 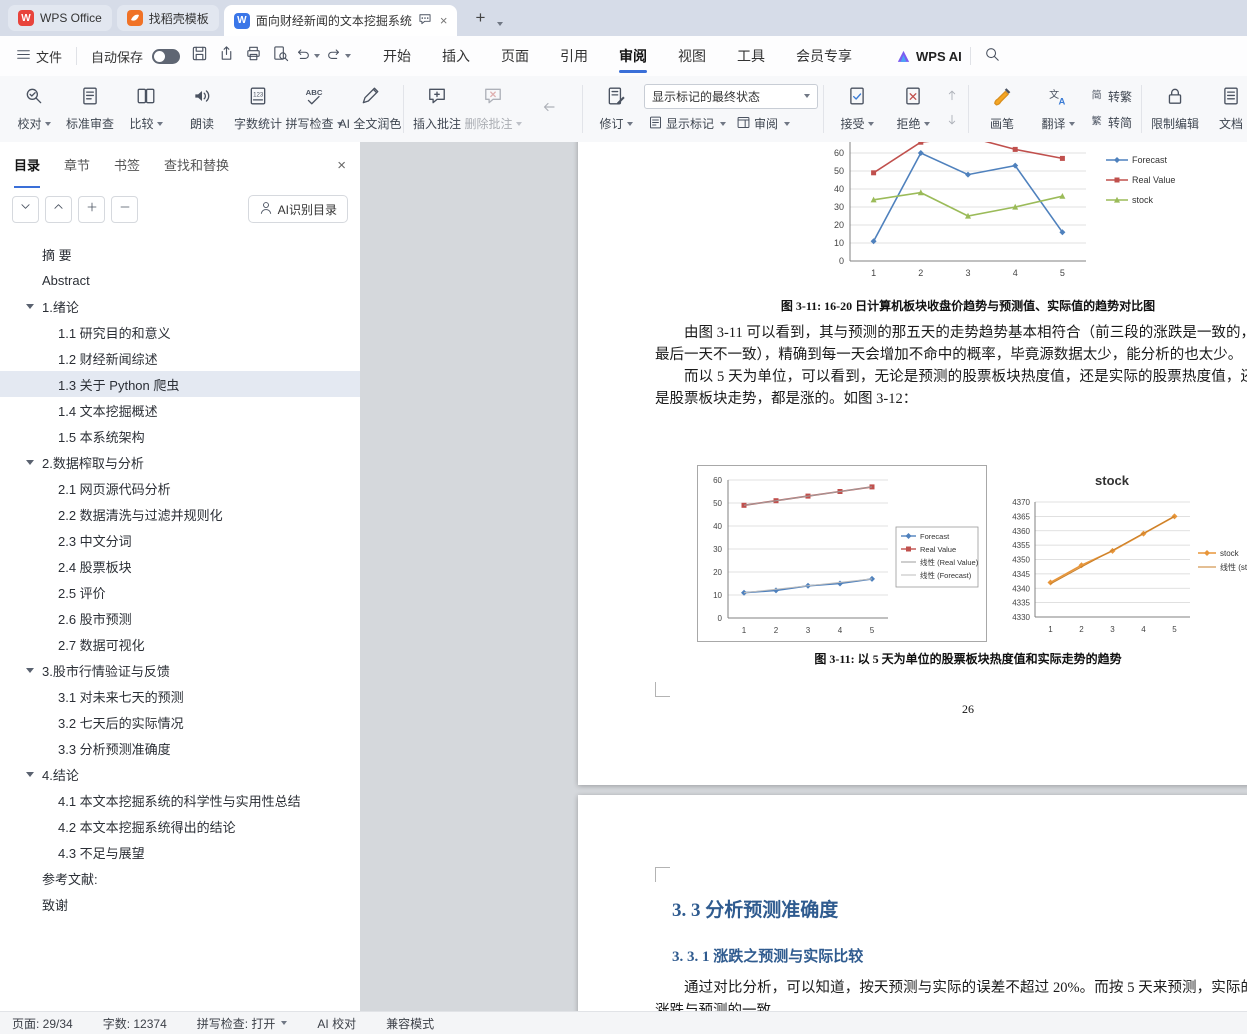 What do you see at coordinates (180, 800) in the screenshot?
I see `toc-item: 4.1 本文本挖掘系统的科学性与实用性总结` at bounding box center [180, 800].